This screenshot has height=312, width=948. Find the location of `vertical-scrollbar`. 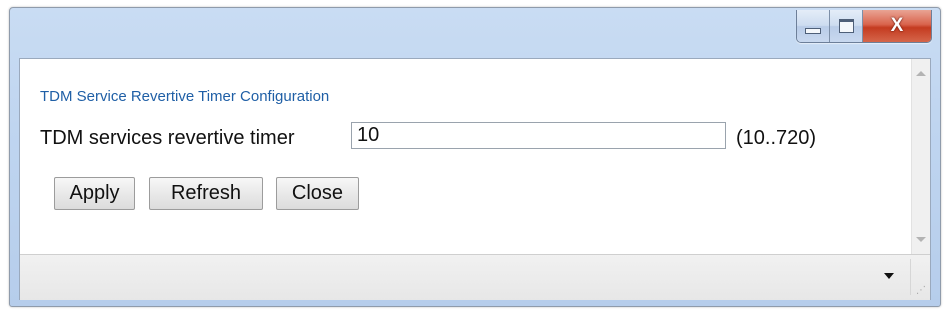

vertical-scrollbar is located at coordinates (920, 156).